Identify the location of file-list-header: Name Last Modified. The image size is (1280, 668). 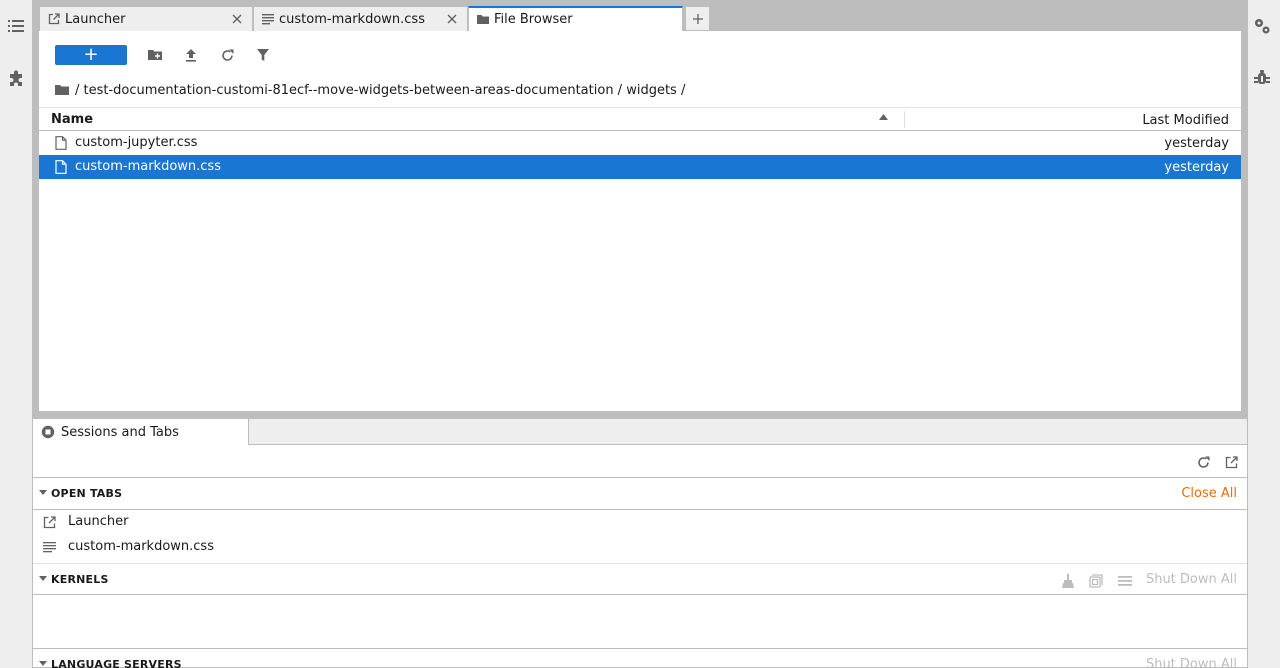
(640, 119).